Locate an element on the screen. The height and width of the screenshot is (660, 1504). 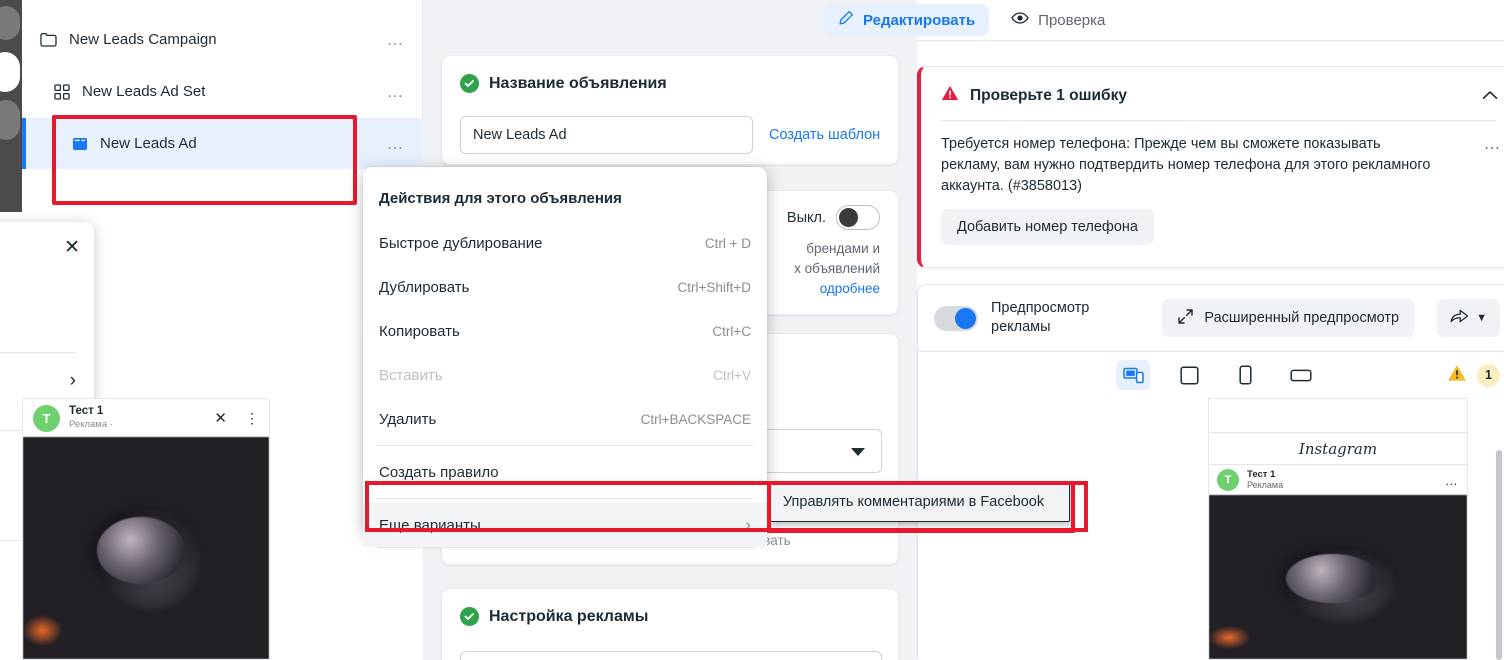
facebook-ad-header: T Тест 1 Реклама · ✕ ⋮ is located at coordinates (146, 418).